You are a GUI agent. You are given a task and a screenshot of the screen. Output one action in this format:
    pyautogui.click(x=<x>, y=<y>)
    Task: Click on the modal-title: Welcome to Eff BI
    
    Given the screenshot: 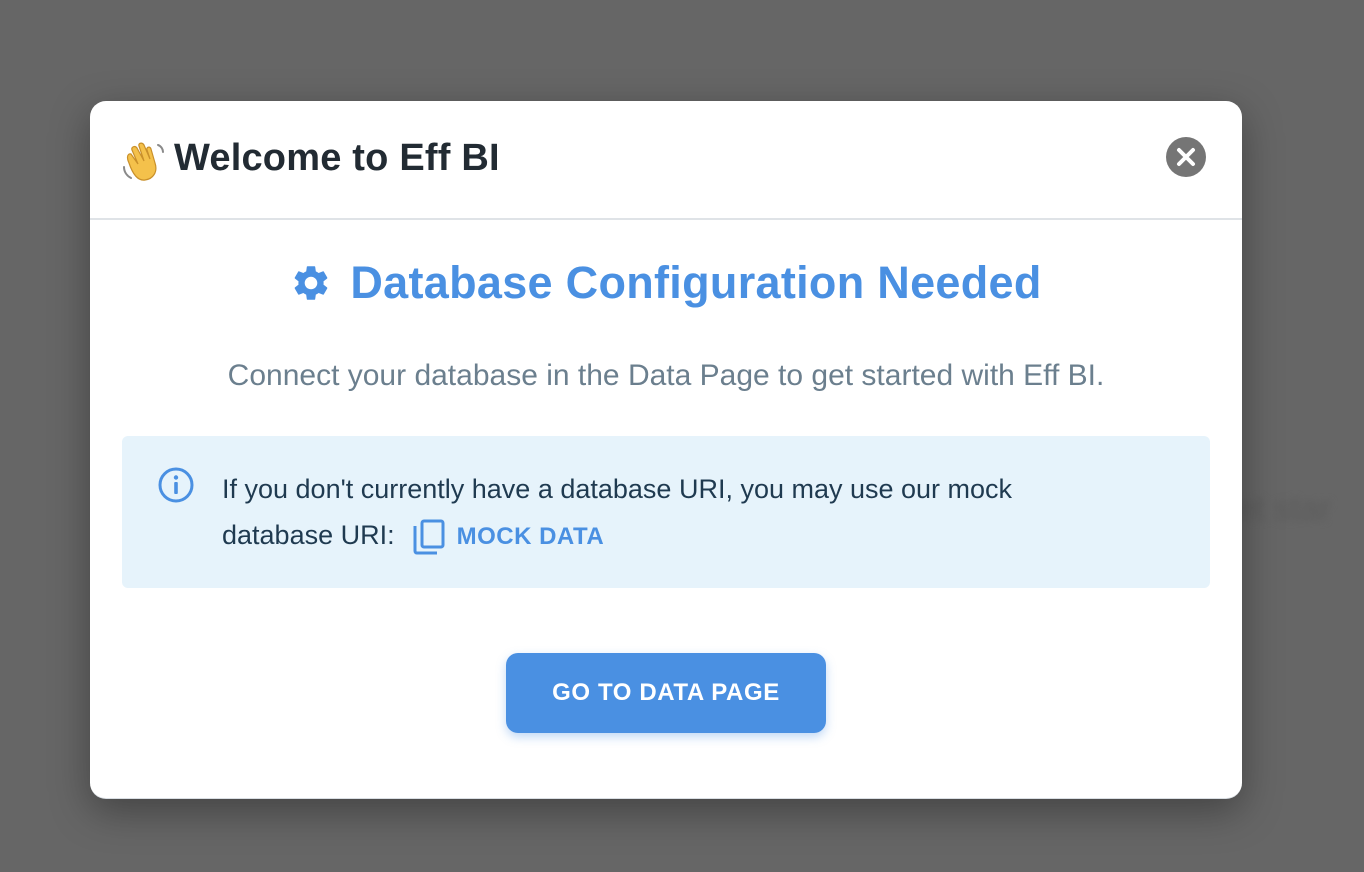 What is the action you would take?
    pyautogui.click(x=337, y=158)
    